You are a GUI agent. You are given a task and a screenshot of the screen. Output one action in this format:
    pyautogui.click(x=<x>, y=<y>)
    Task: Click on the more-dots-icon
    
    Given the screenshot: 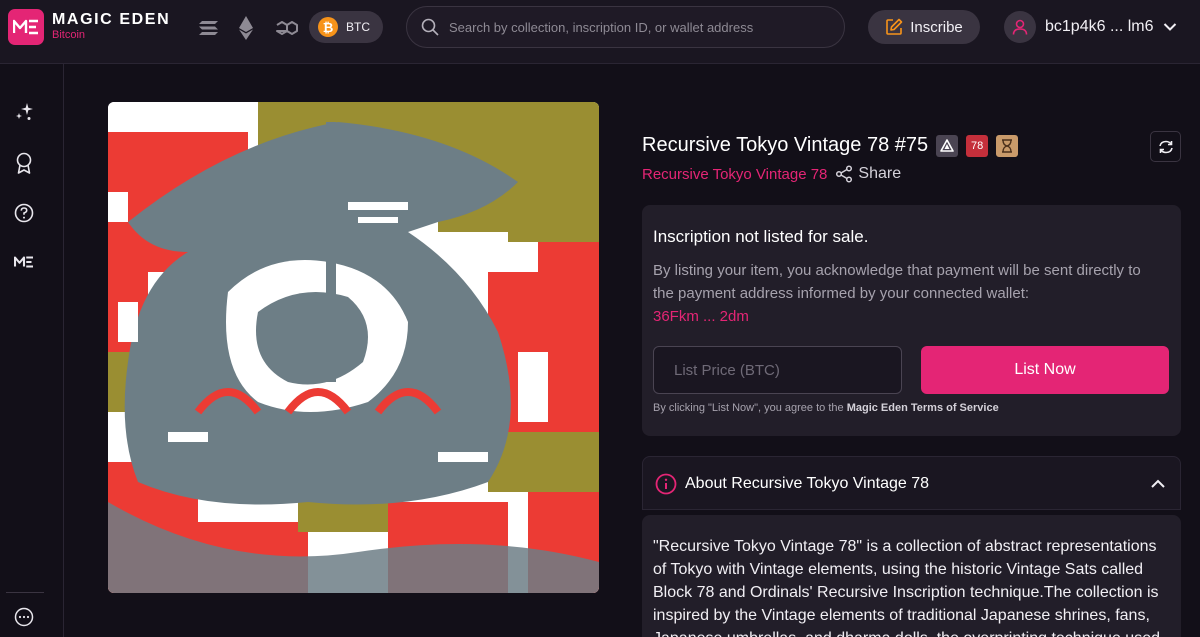 What is the action you would take?
    pyautogui.click(x=24, y=617)
    